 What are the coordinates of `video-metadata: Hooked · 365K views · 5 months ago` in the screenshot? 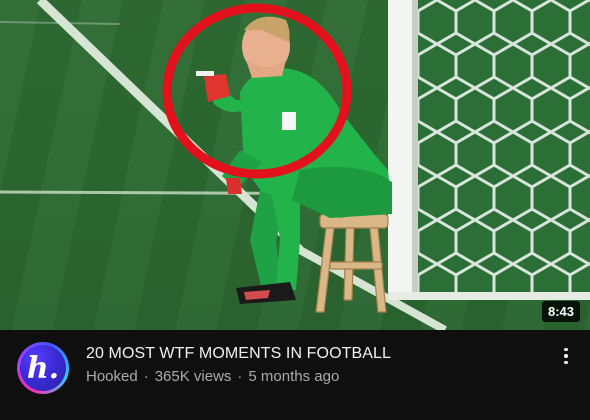 It's located at (306, 377).